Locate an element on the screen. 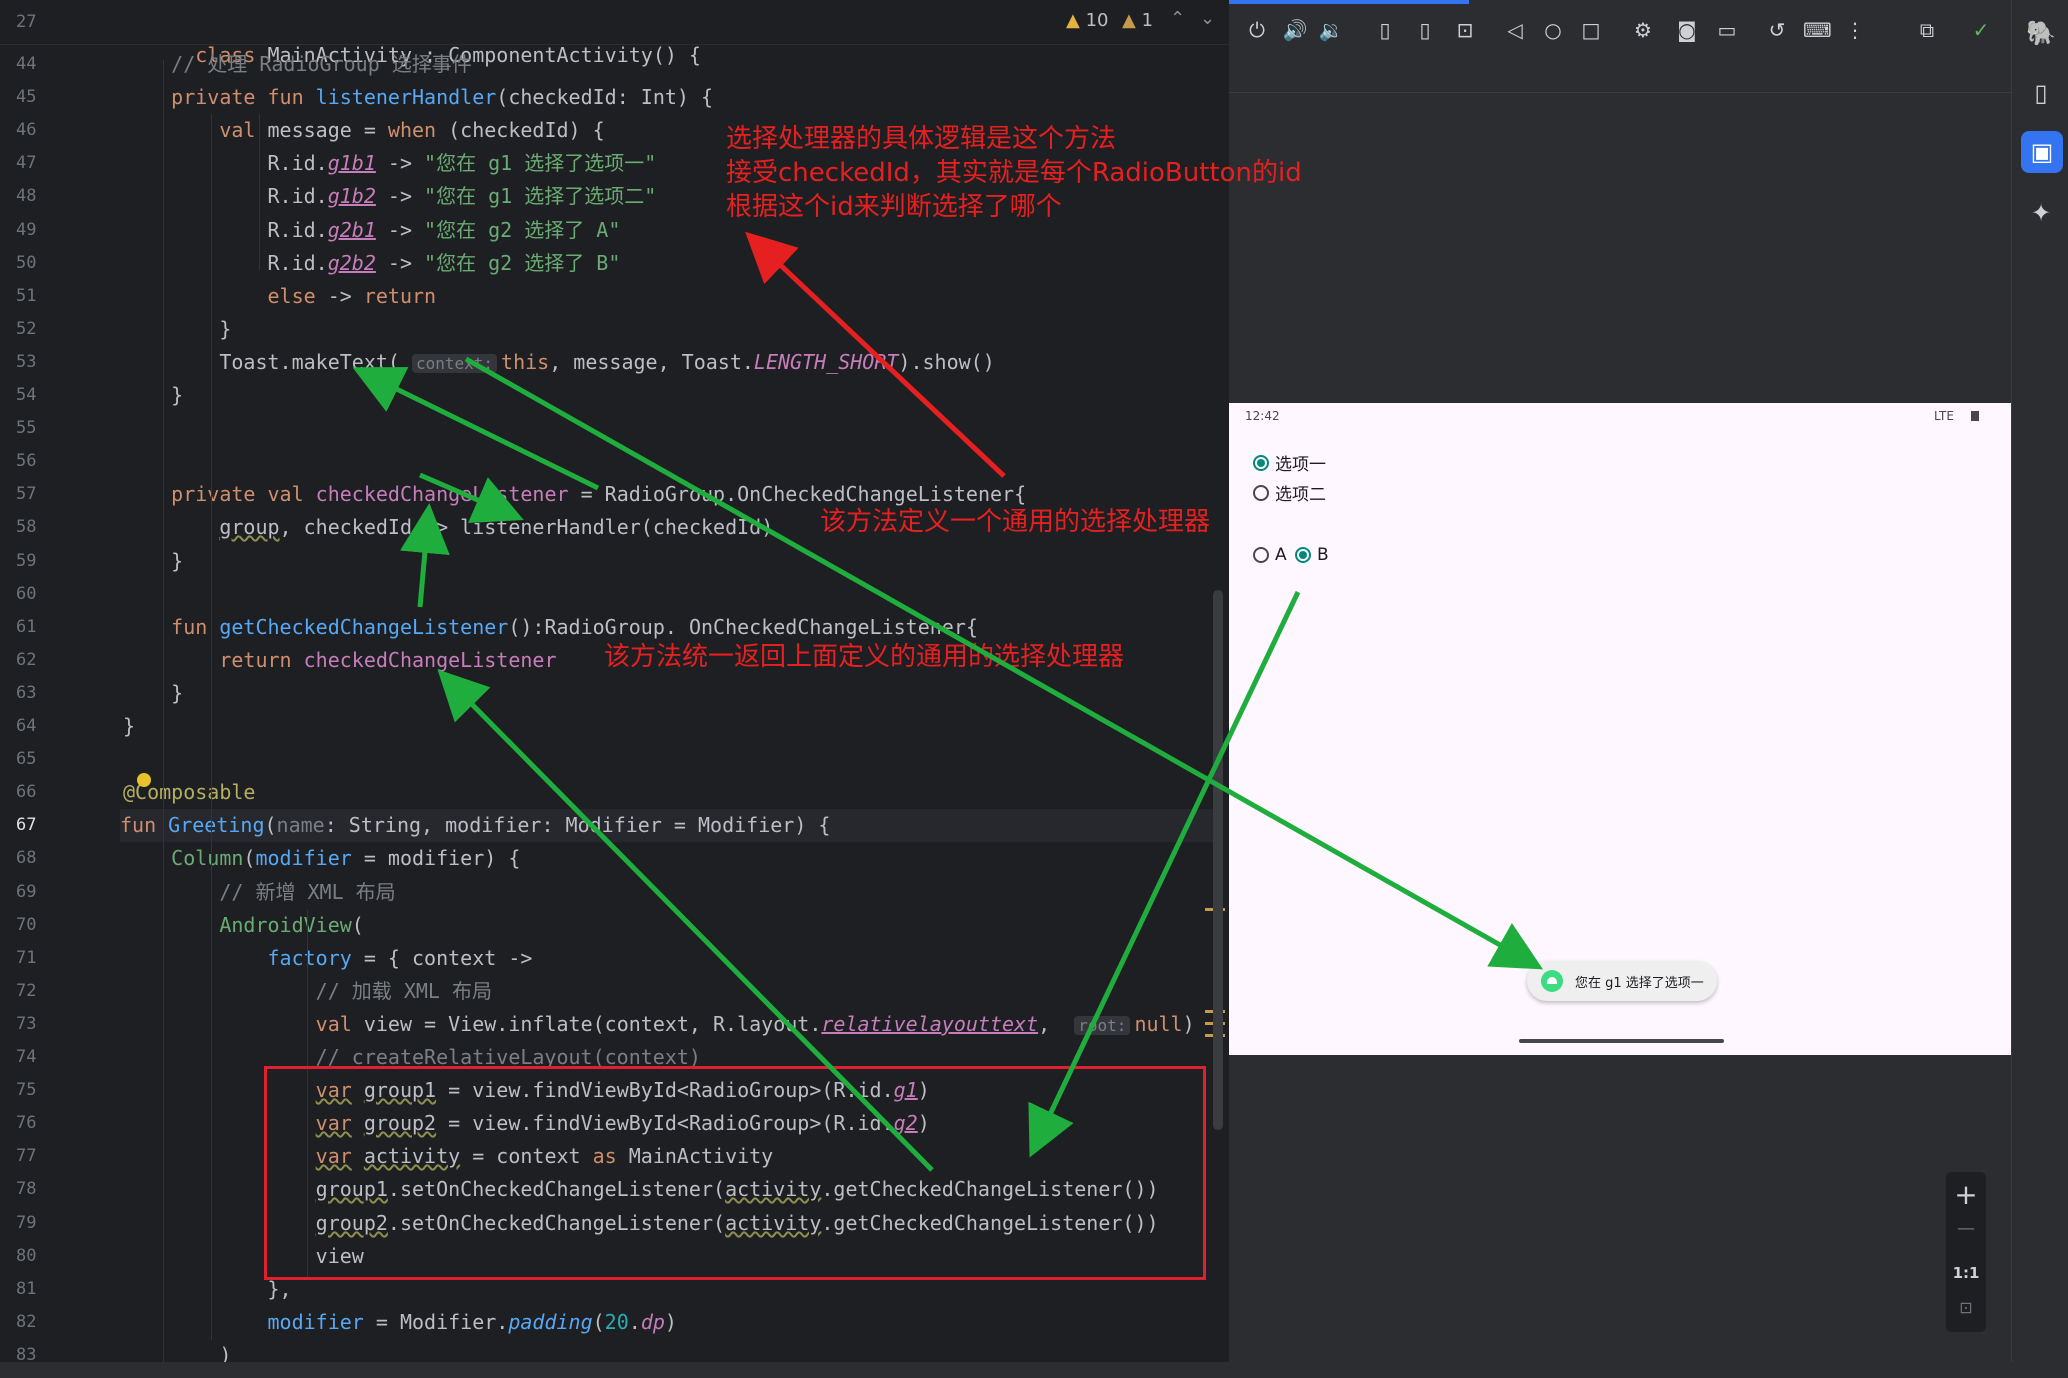 This screenshot has width=2068, height=1378. gradle-icon: 🐘 is located at coordinates (2041, 33).